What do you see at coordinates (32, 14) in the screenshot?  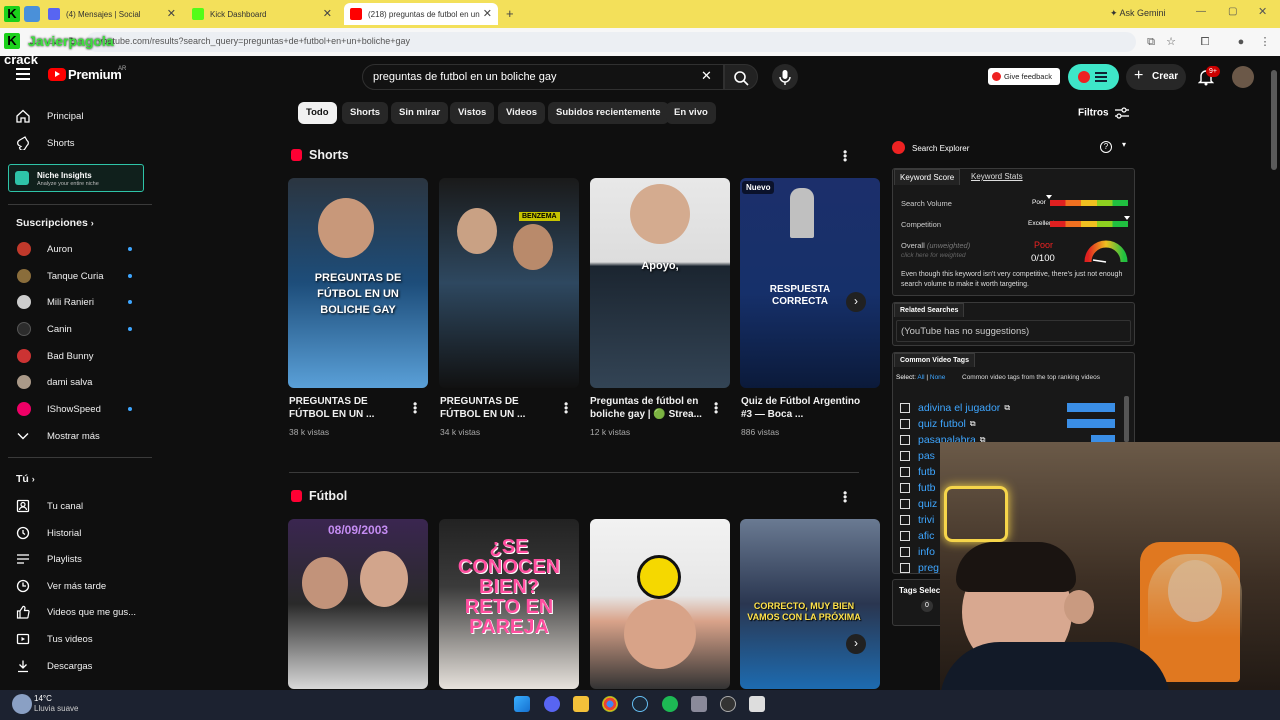 I see `window-switch-icon` at bounding box center [32, 14].